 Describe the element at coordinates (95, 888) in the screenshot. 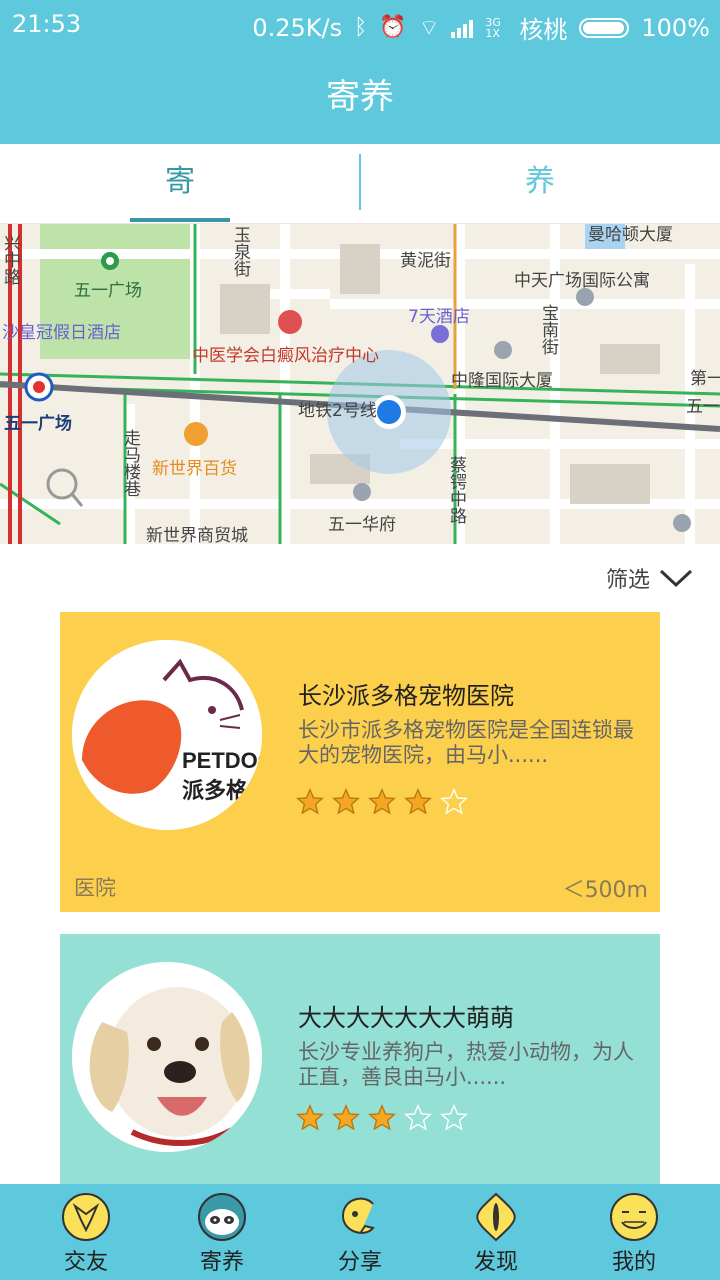

I see `card-tag: 医院` at that location.